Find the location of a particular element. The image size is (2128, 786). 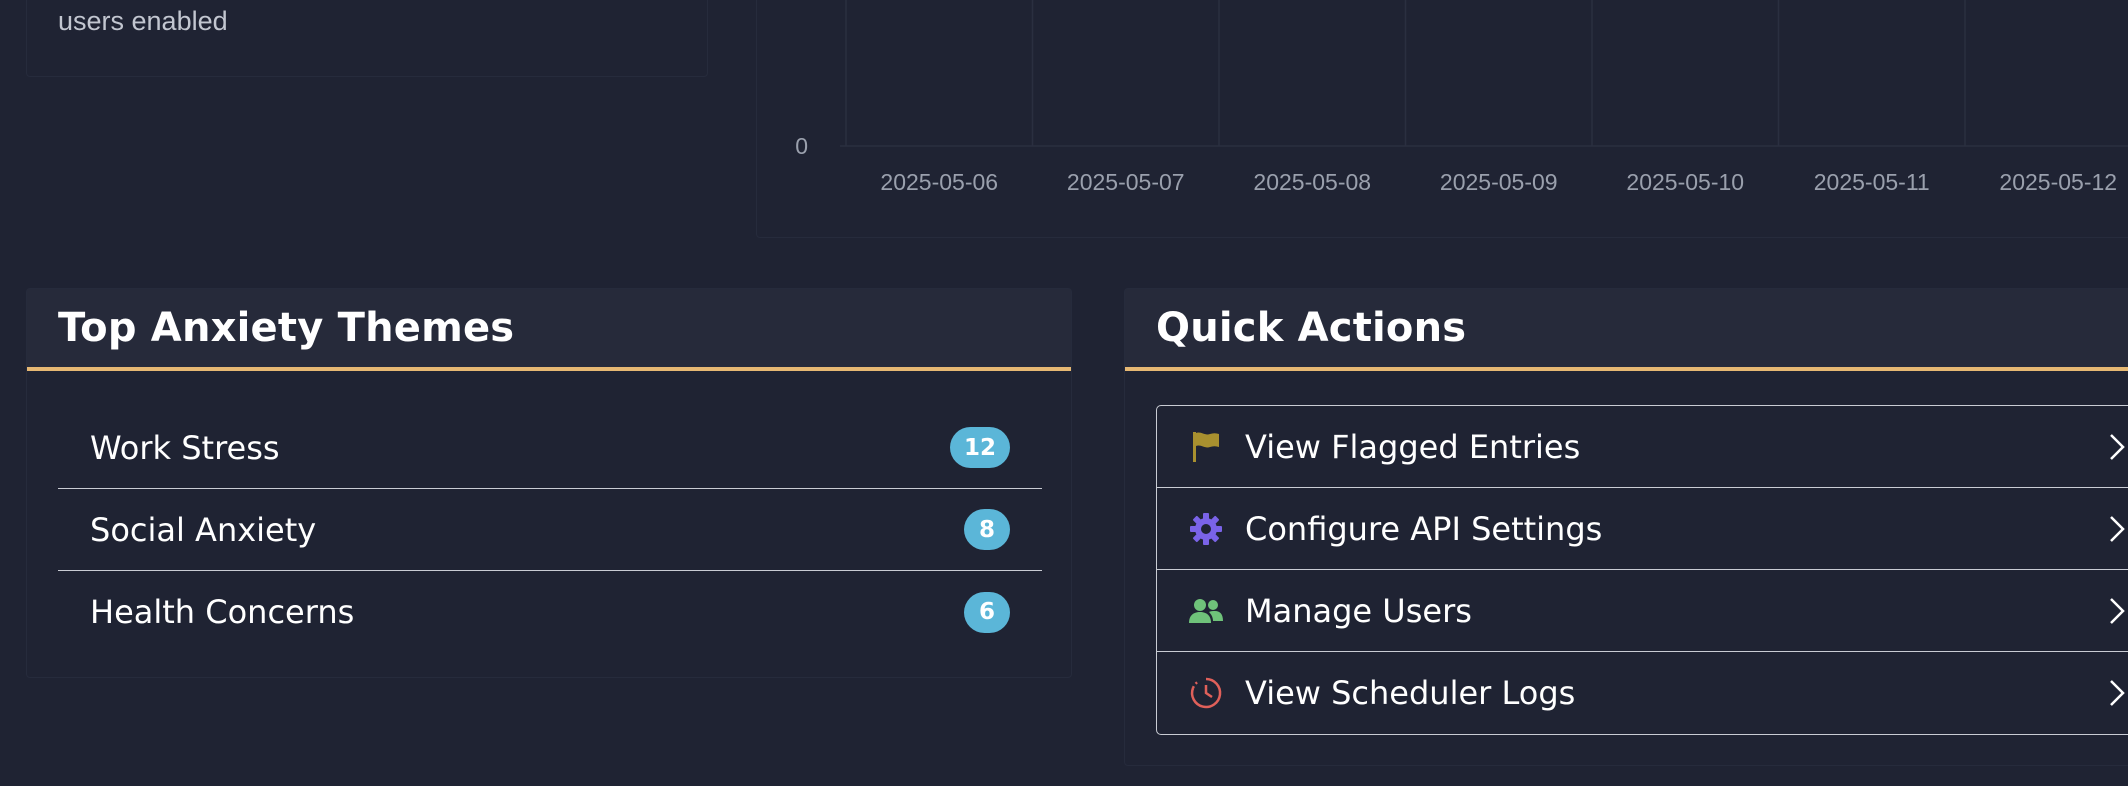

theme-item-health-concerns: Health Concerns 6 is located at coordinates (550, 612).